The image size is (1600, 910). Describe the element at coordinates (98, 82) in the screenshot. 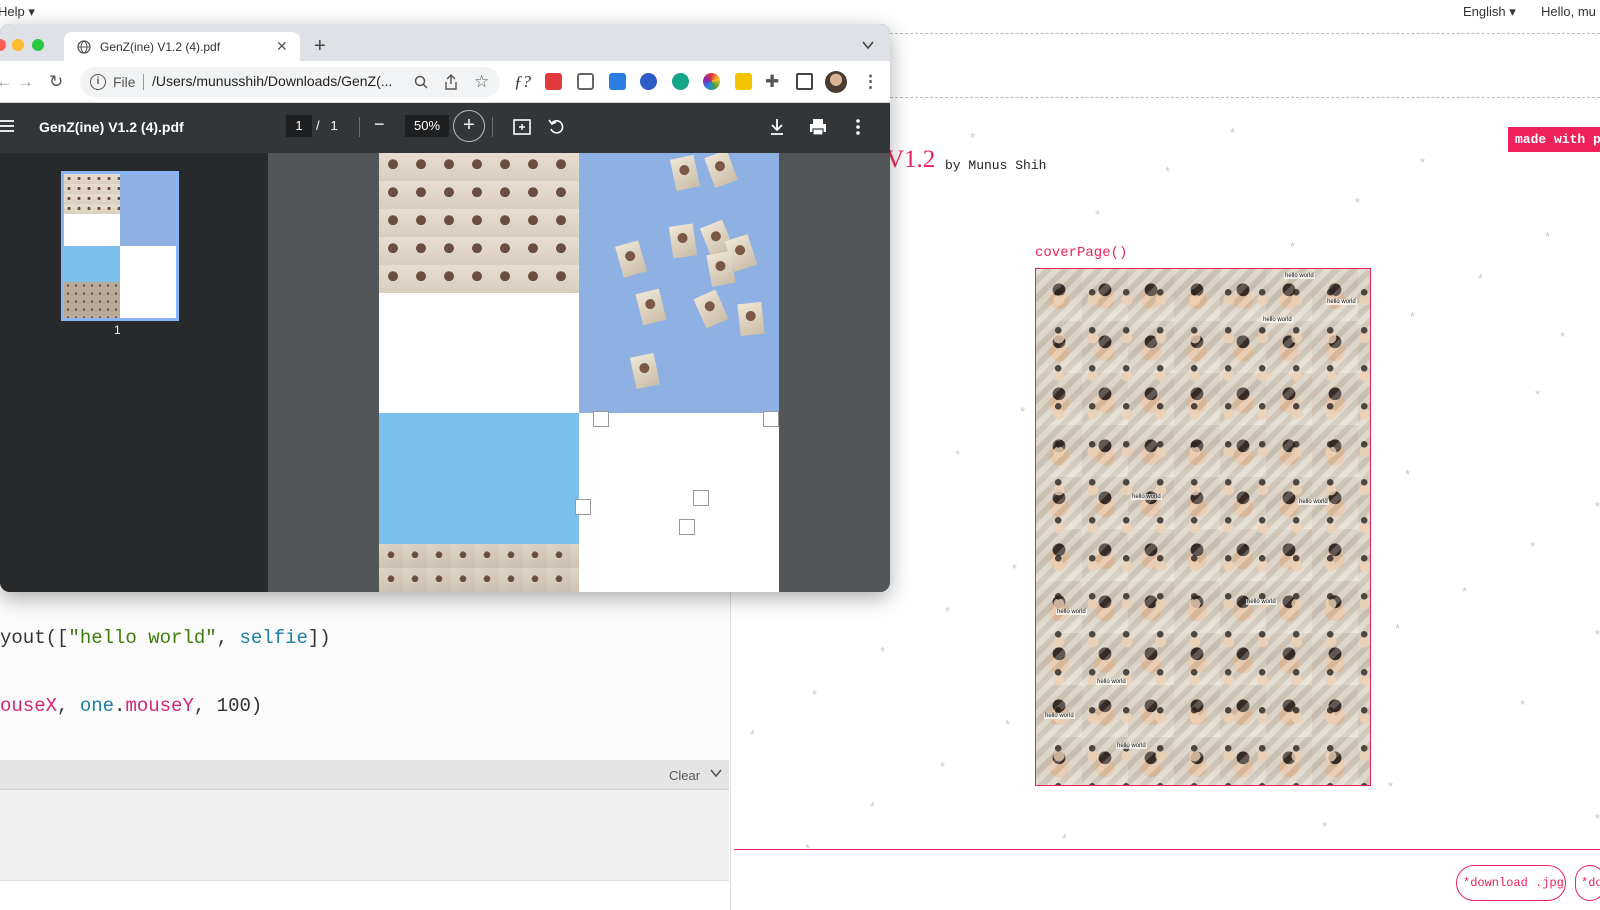

I see `info-icon: i` at that location.